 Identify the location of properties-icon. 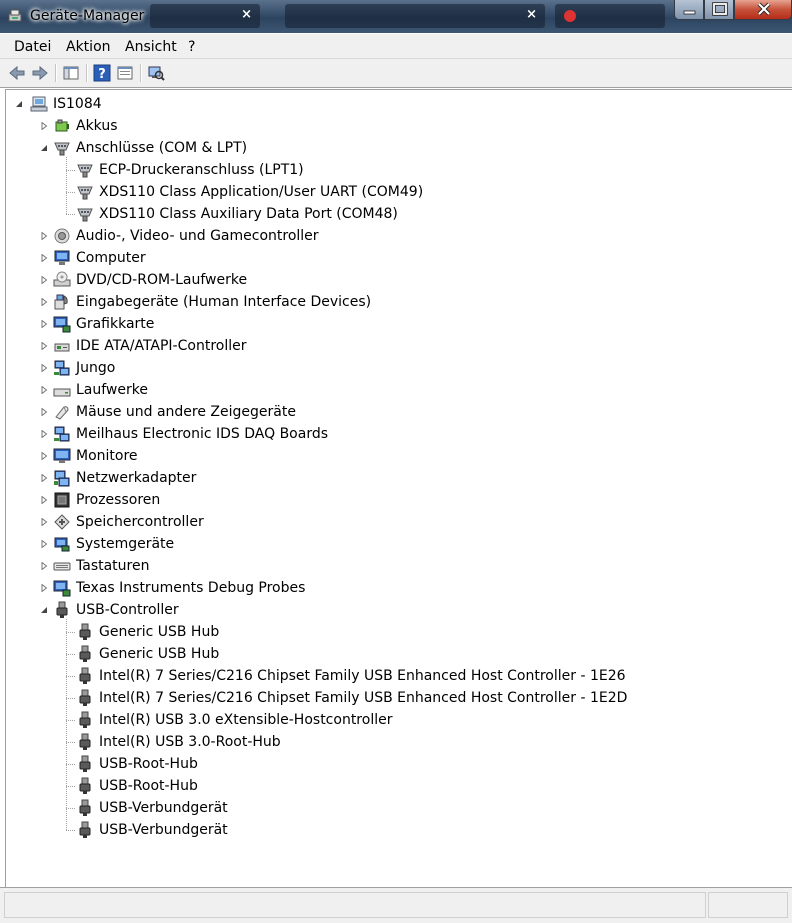
(125, 73).